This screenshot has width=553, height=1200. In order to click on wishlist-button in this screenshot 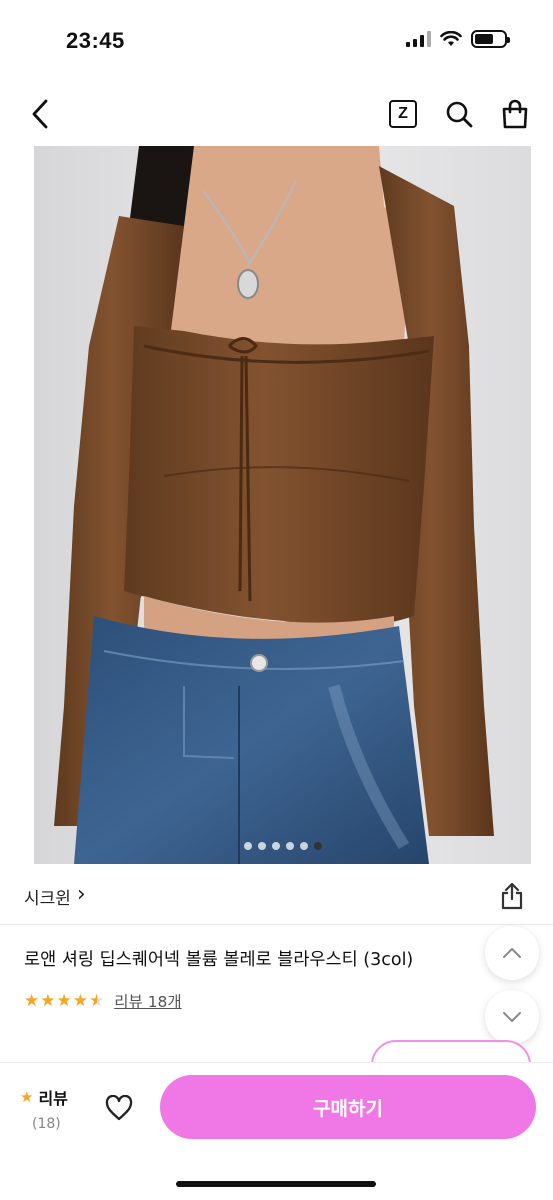, I will do `click(119, 1108)`.